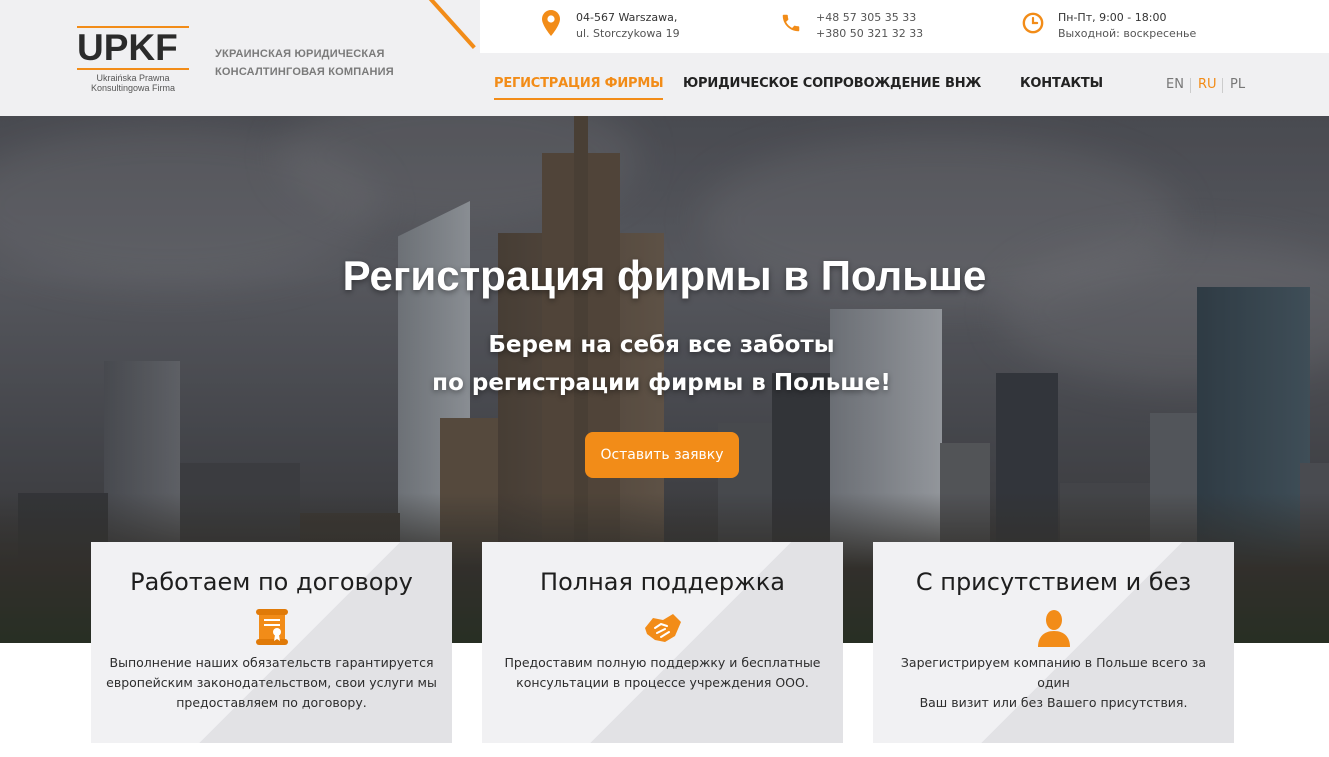 The width and height of the screenshot is (1329, 757). What do you see at coordinates (664, 275) in the screenshot?
I see `hero-title: Регистрация фирмы в Польше` at bounding box center [664, 275].